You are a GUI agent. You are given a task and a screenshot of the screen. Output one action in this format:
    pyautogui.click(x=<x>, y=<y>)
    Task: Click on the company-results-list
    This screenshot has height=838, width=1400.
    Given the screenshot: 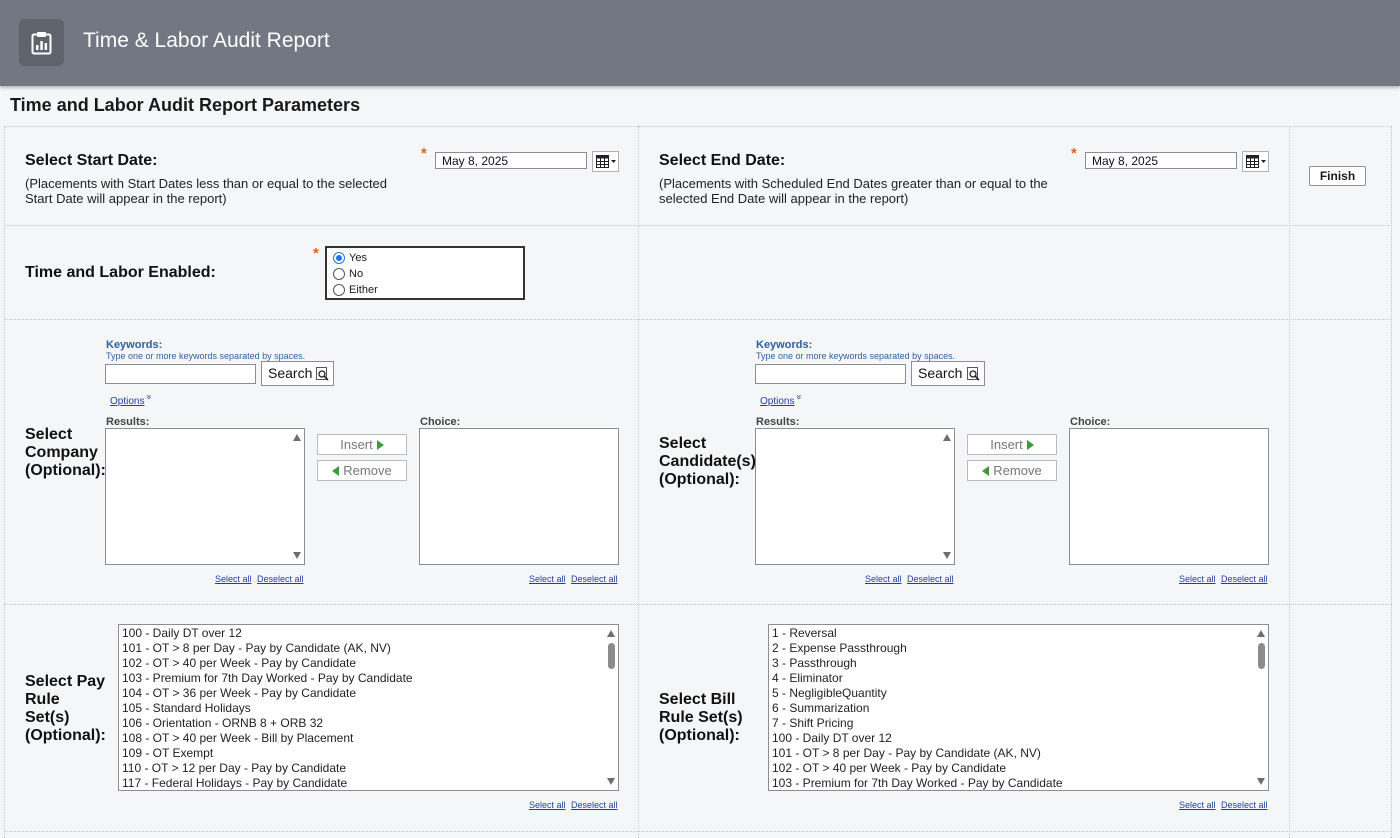 What is the action you would take?
    pyautogui.click(x=205, y=496)
    